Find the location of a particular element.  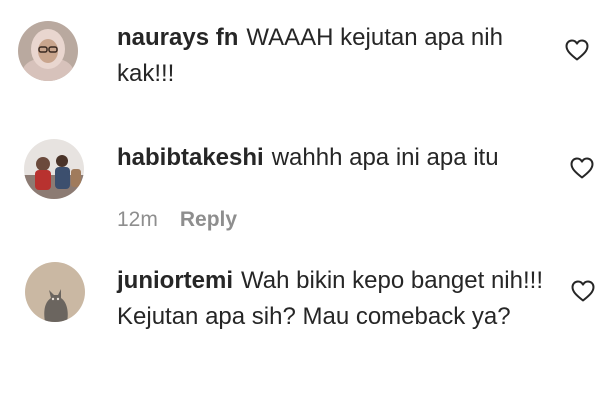

comment-body: wahhh apa ini apa itu is located at coordinates (385, 157).